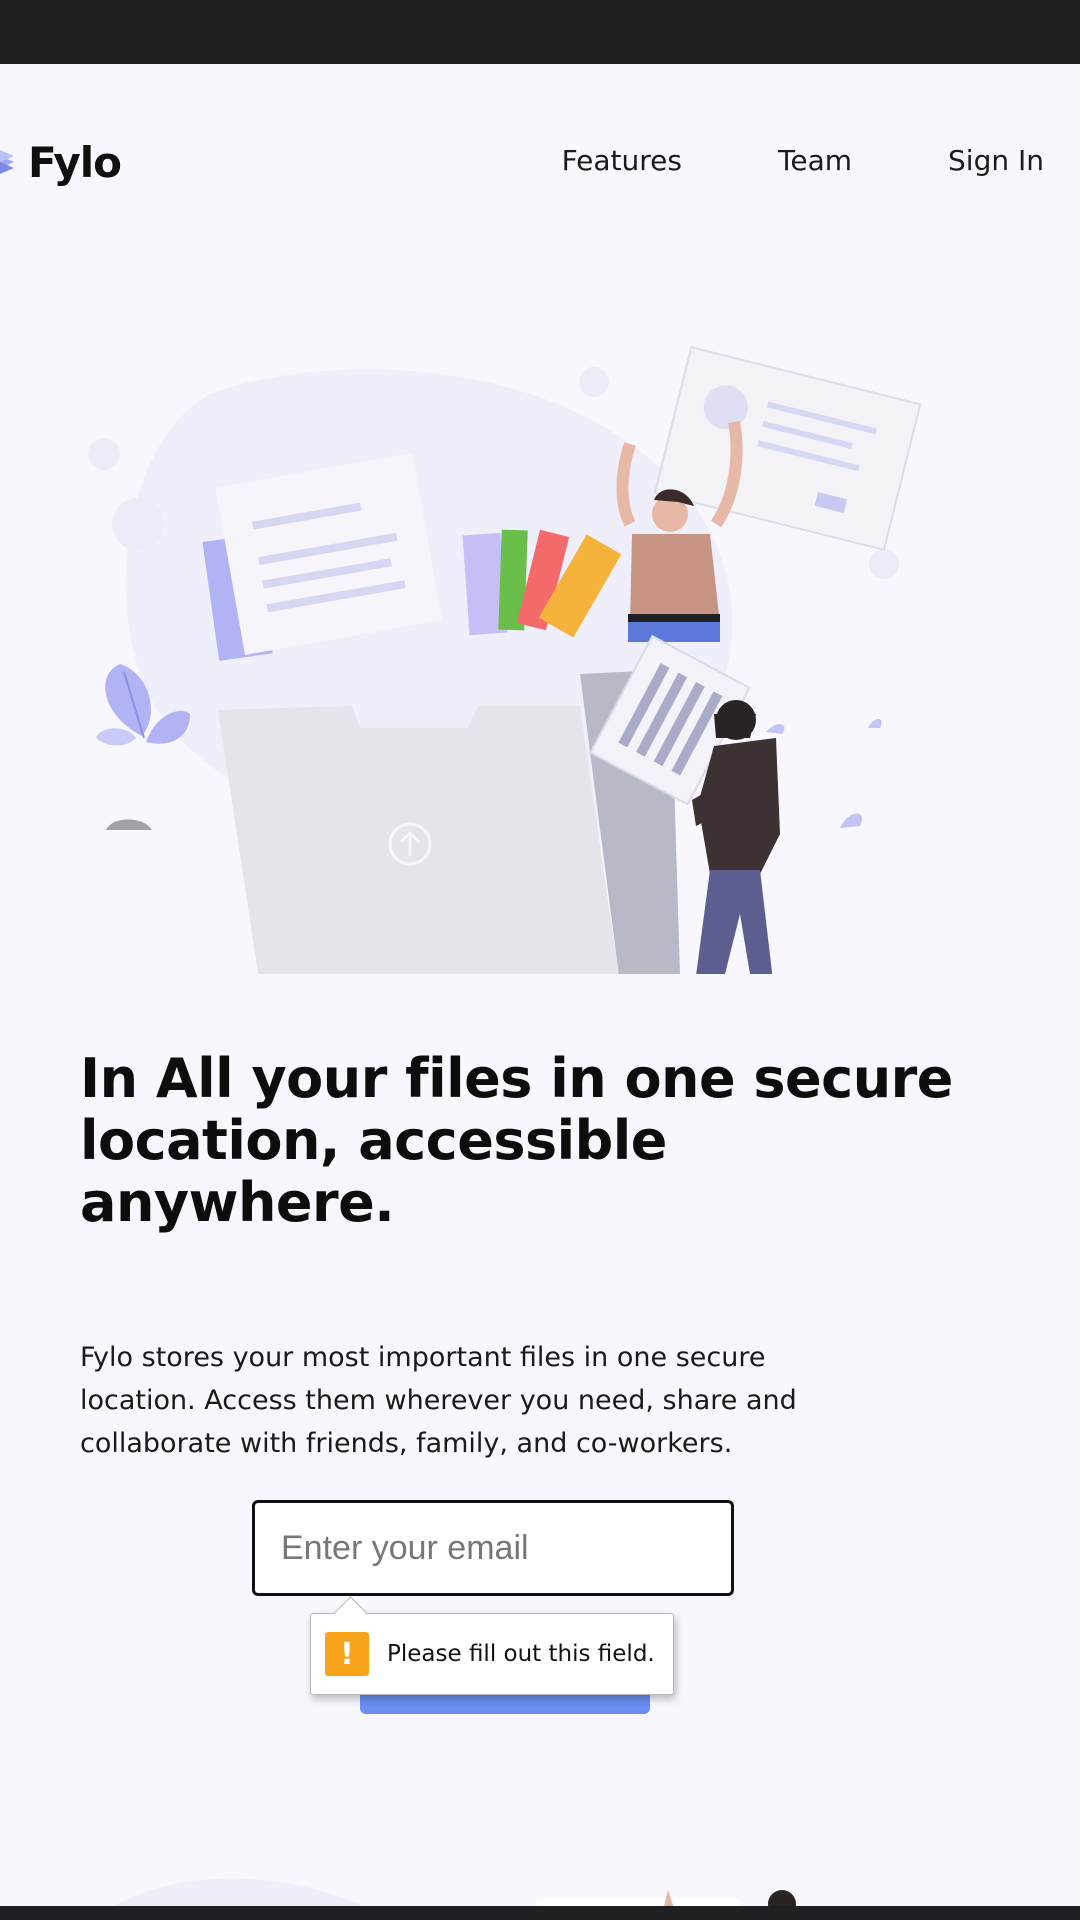  Describe the element at coordinates (454, 1892) in the screenshot. I see `next-section-illustration` at that location.